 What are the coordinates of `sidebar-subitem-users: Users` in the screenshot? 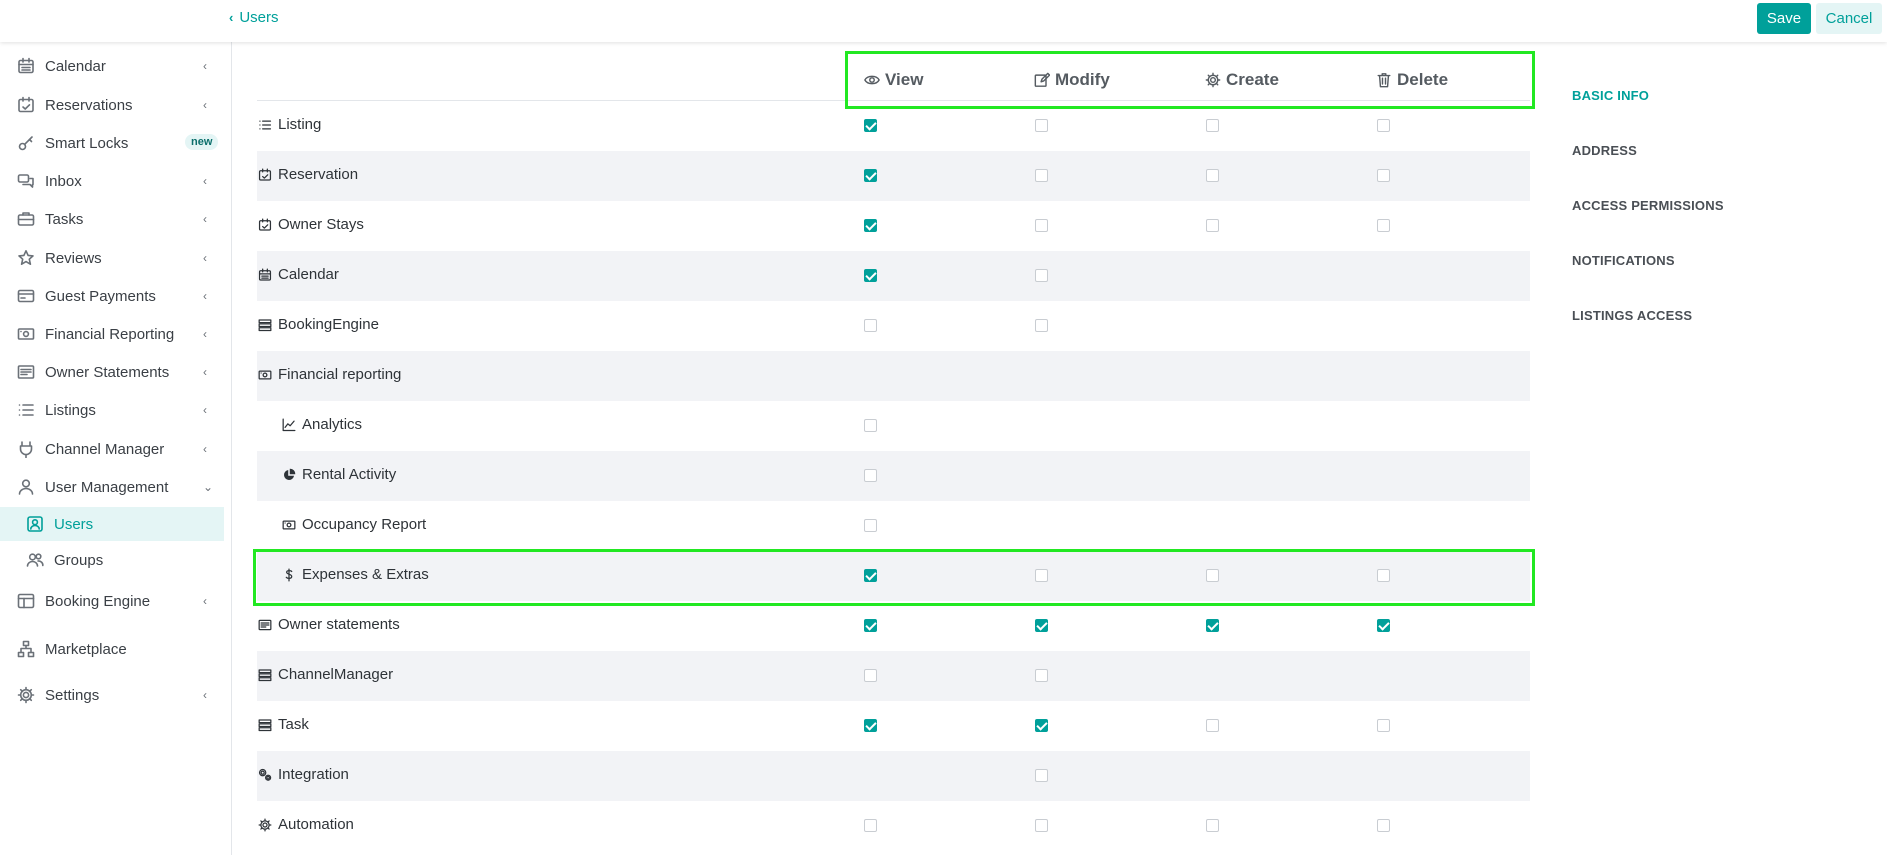 It's located at (112, 524).